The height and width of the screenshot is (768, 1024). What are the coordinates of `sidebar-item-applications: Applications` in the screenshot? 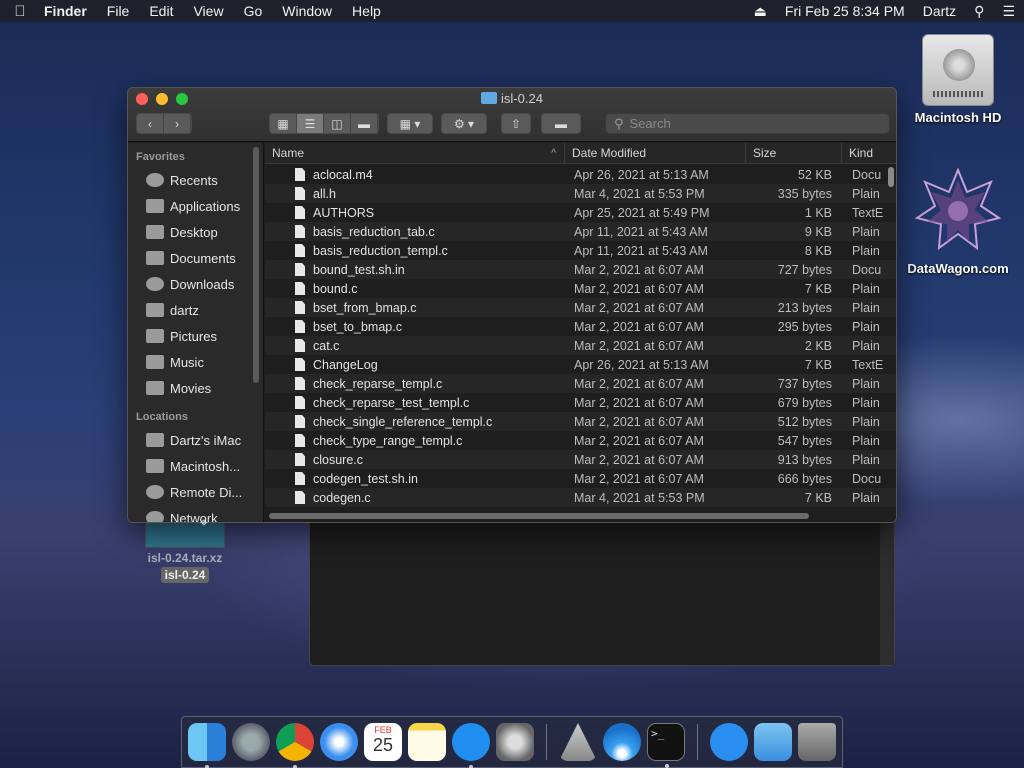 It's located at (195, 206).